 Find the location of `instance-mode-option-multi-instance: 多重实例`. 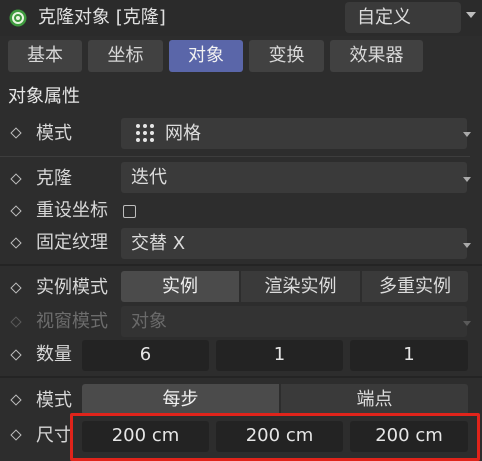

instance-mode-option-multi-instance: 多重实例 is located at coordinates (415, 286).